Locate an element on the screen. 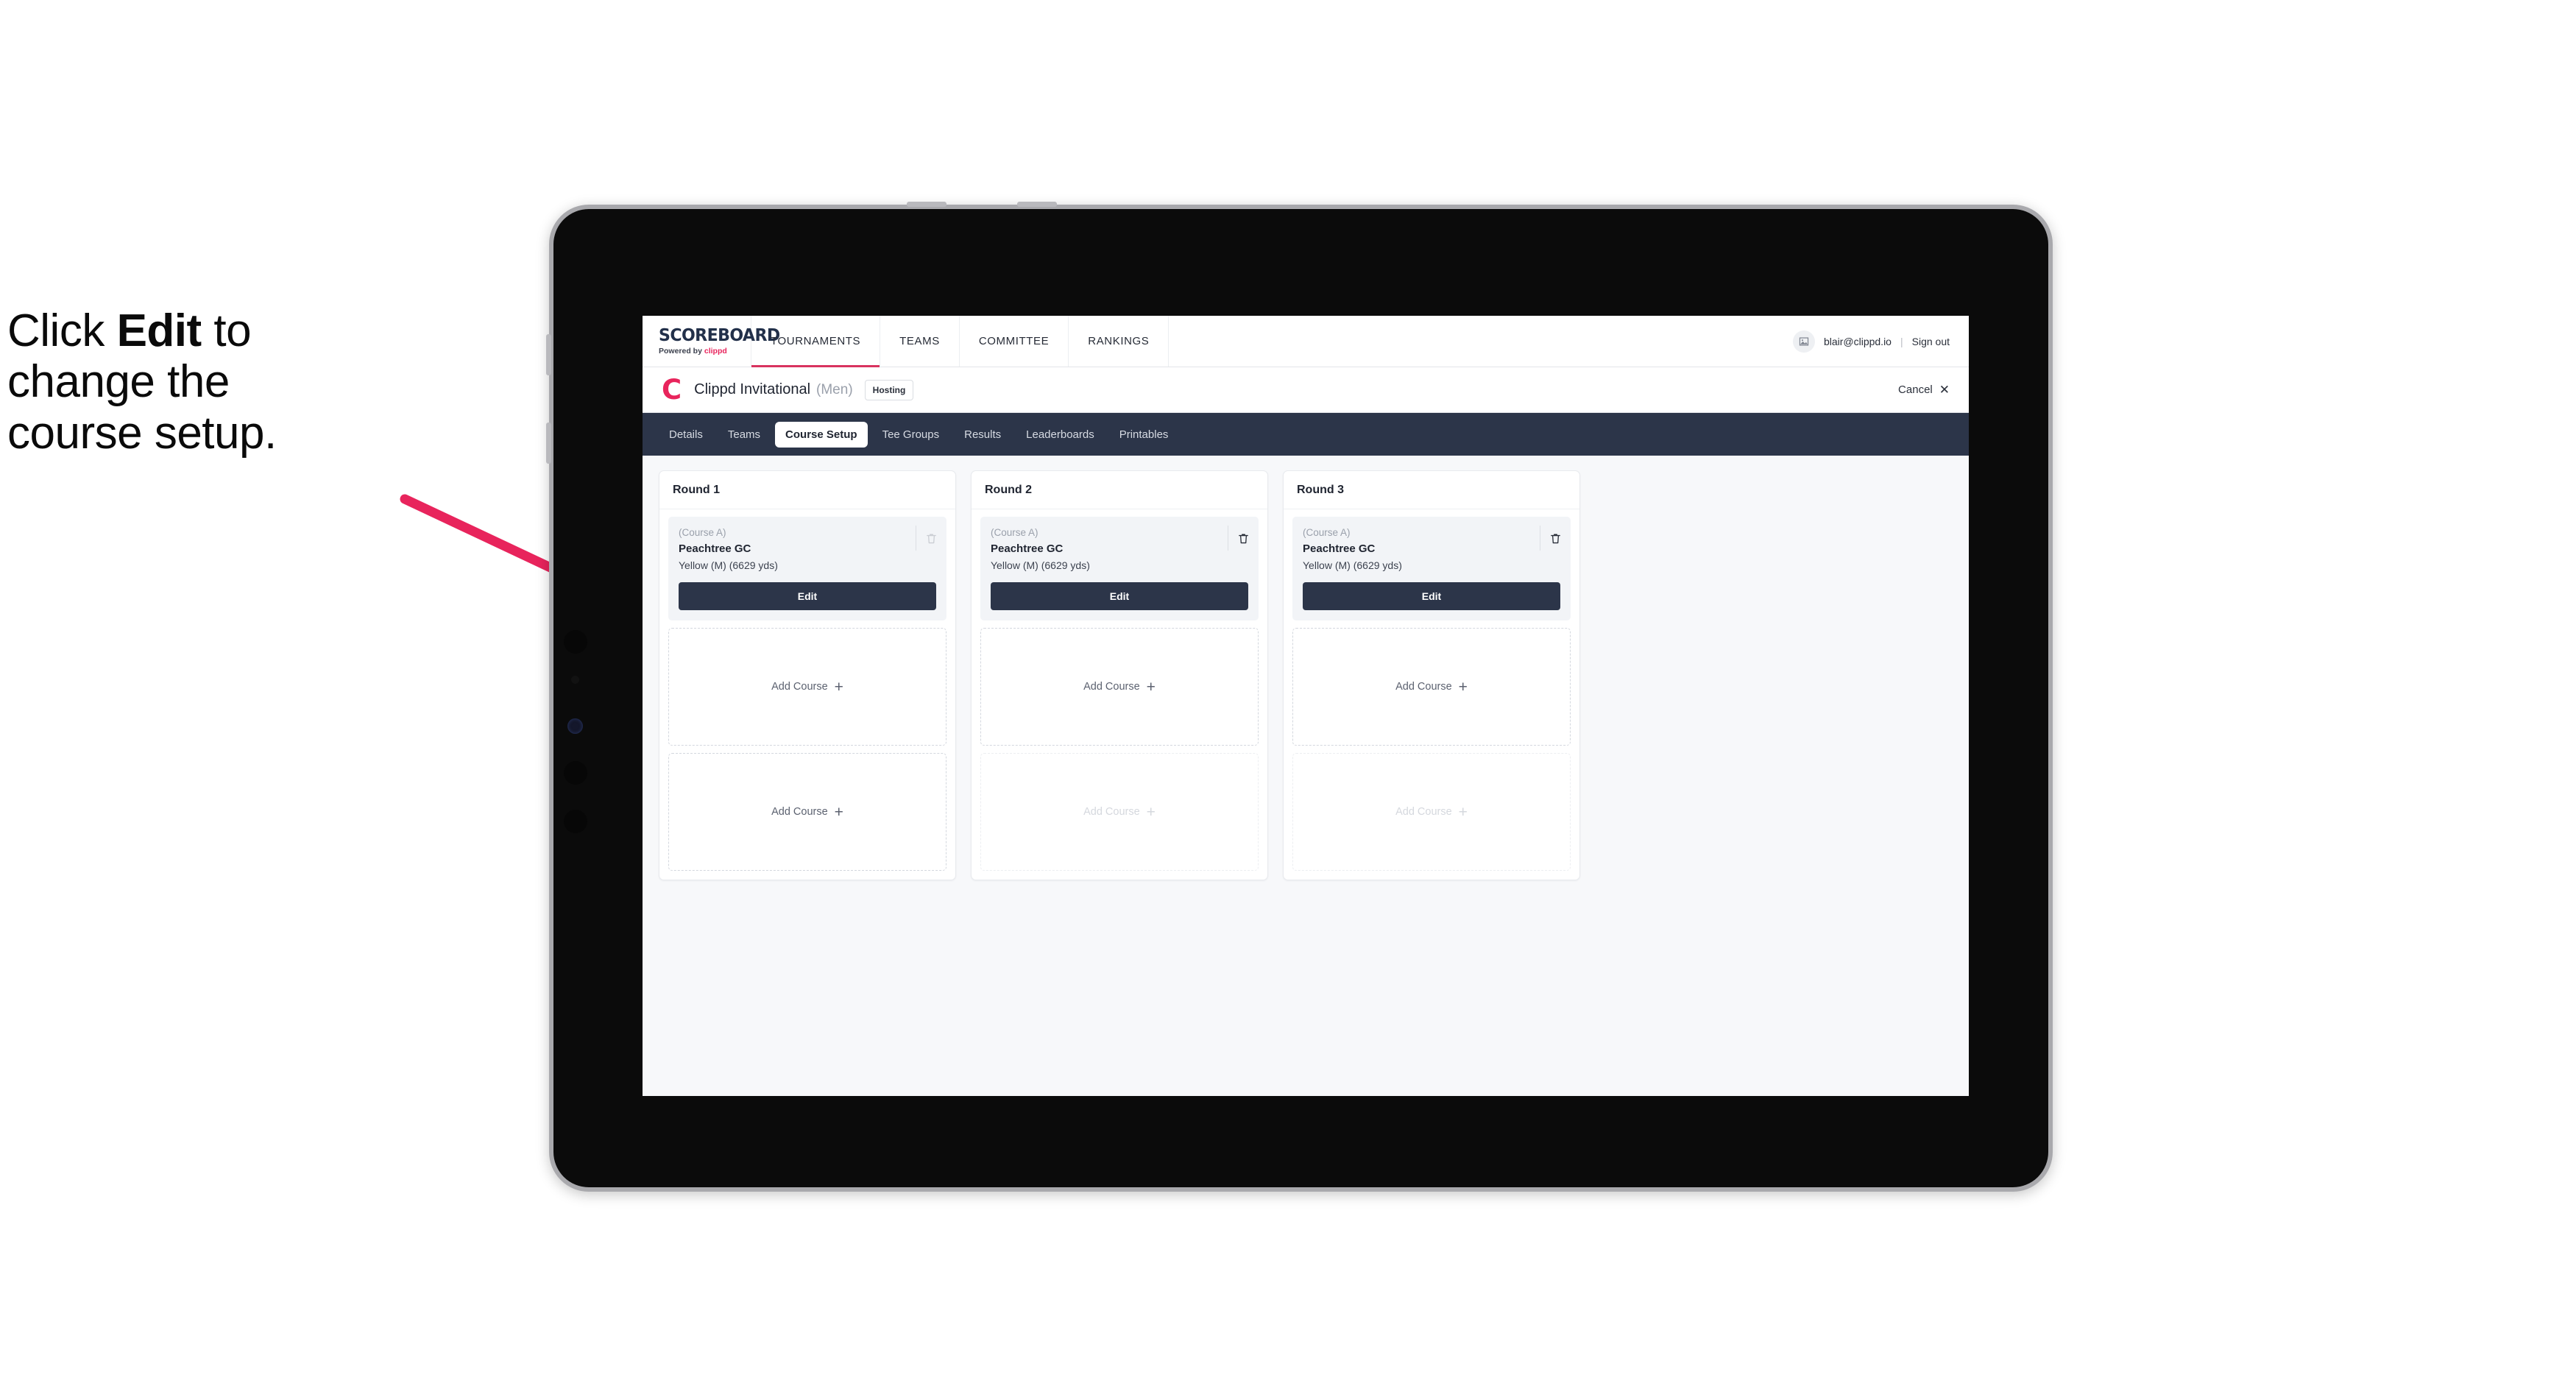  cancel-button: Cancel ✕ is located at coordinates (1924, 389).